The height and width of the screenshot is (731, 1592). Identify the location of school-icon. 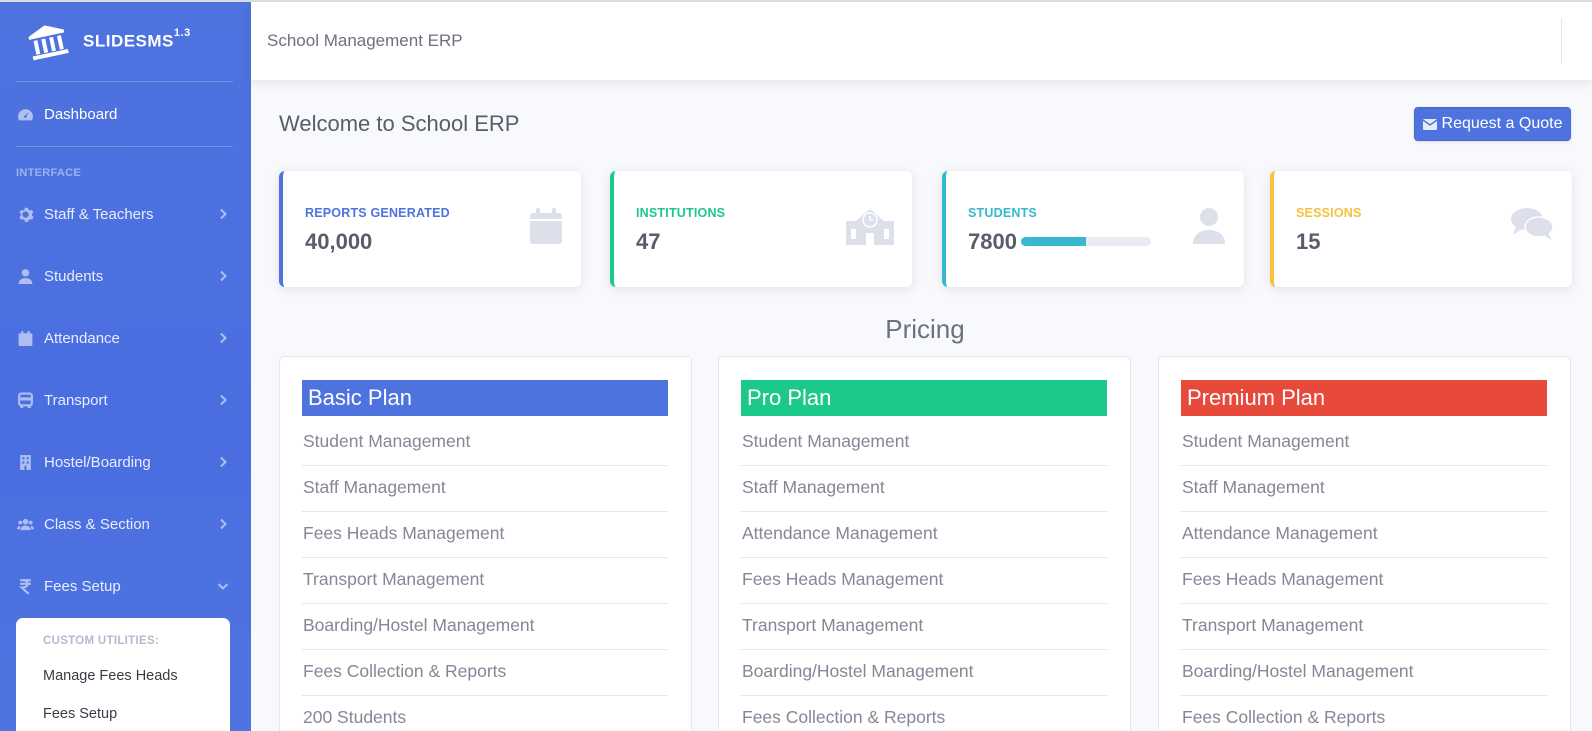
(870, 227).